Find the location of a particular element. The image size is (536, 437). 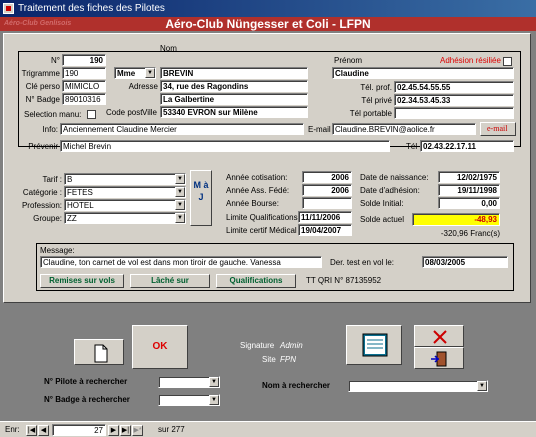

nom-field: BREVIN is located at coordinates (234, 73).